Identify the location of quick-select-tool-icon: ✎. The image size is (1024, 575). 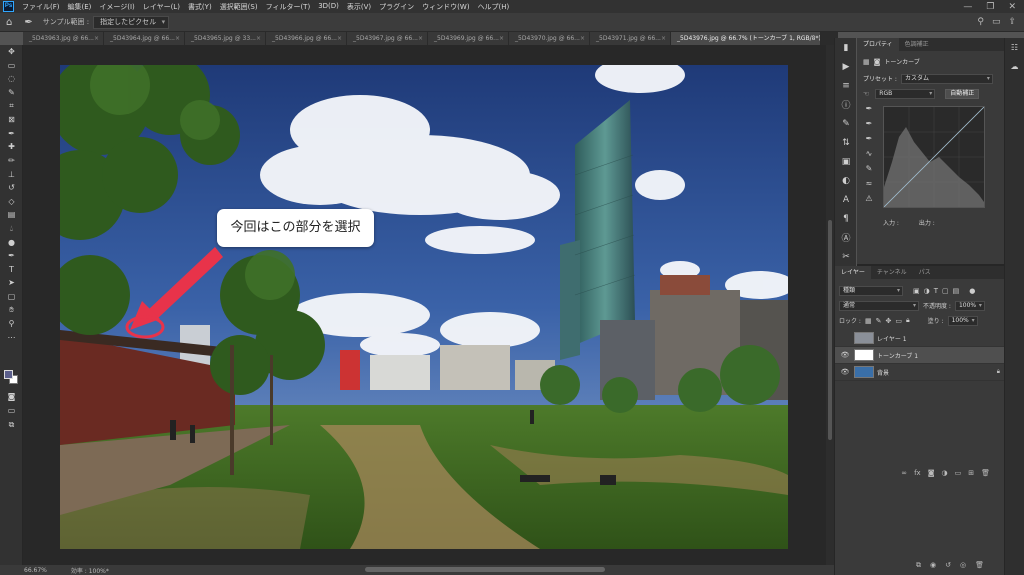
(11, 93).